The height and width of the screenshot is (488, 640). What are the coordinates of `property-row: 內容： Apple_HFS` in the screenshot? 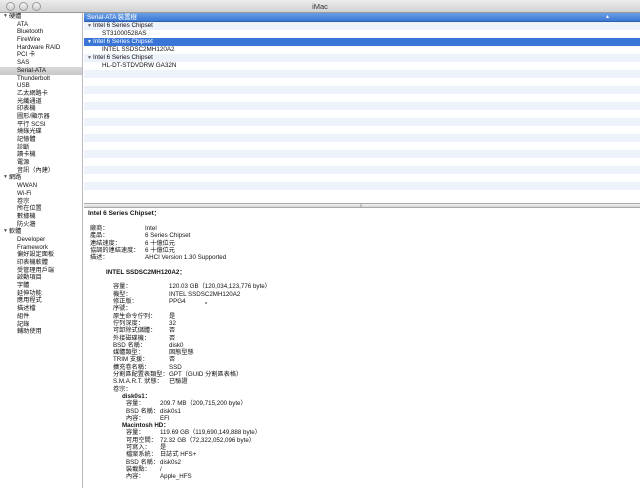 It's located at (383, 476).